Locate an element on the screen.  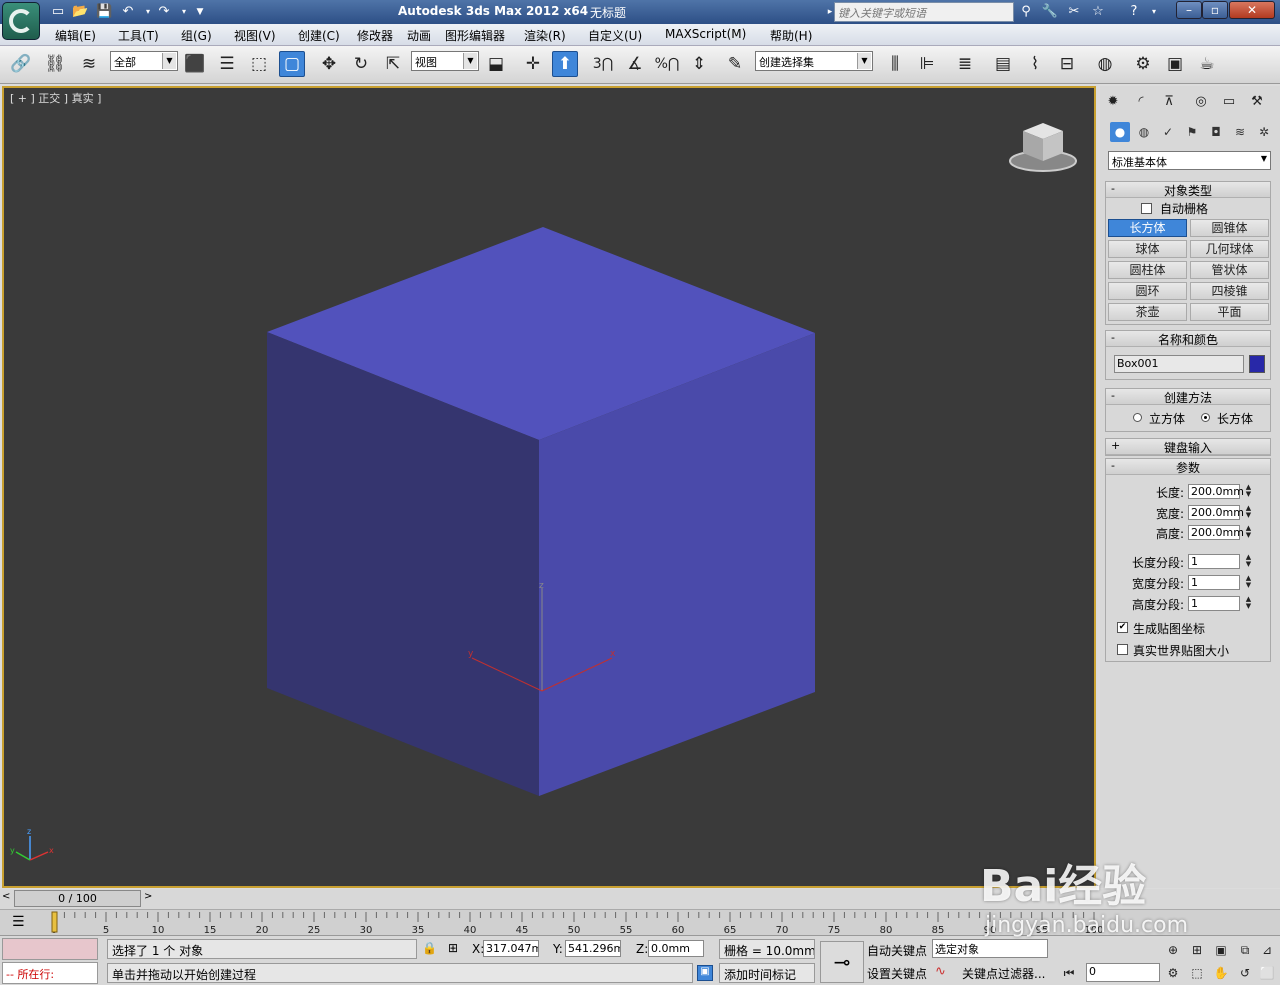
create-tab-icon: ✹ is located at coordinates (1113, 101).